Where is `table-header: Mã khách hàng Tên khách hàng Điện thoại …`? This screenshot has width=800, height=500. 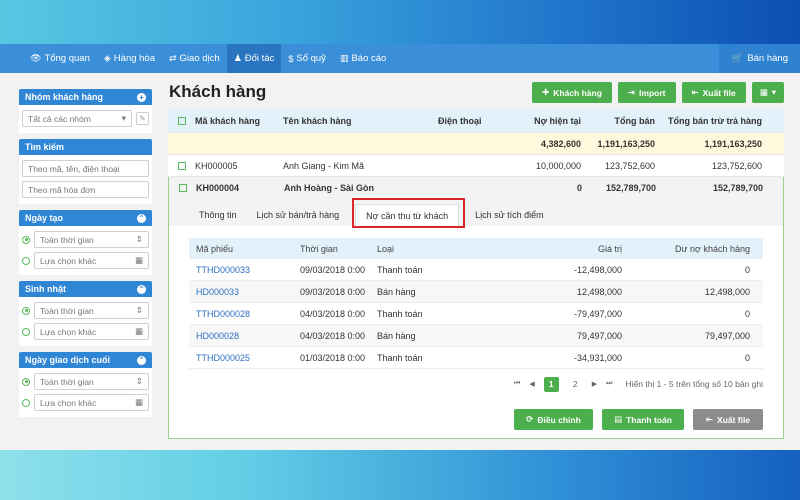
table-header: Mã khách hàng Tên khách hàng Điện thoại … is located at coordinates (476, 121).